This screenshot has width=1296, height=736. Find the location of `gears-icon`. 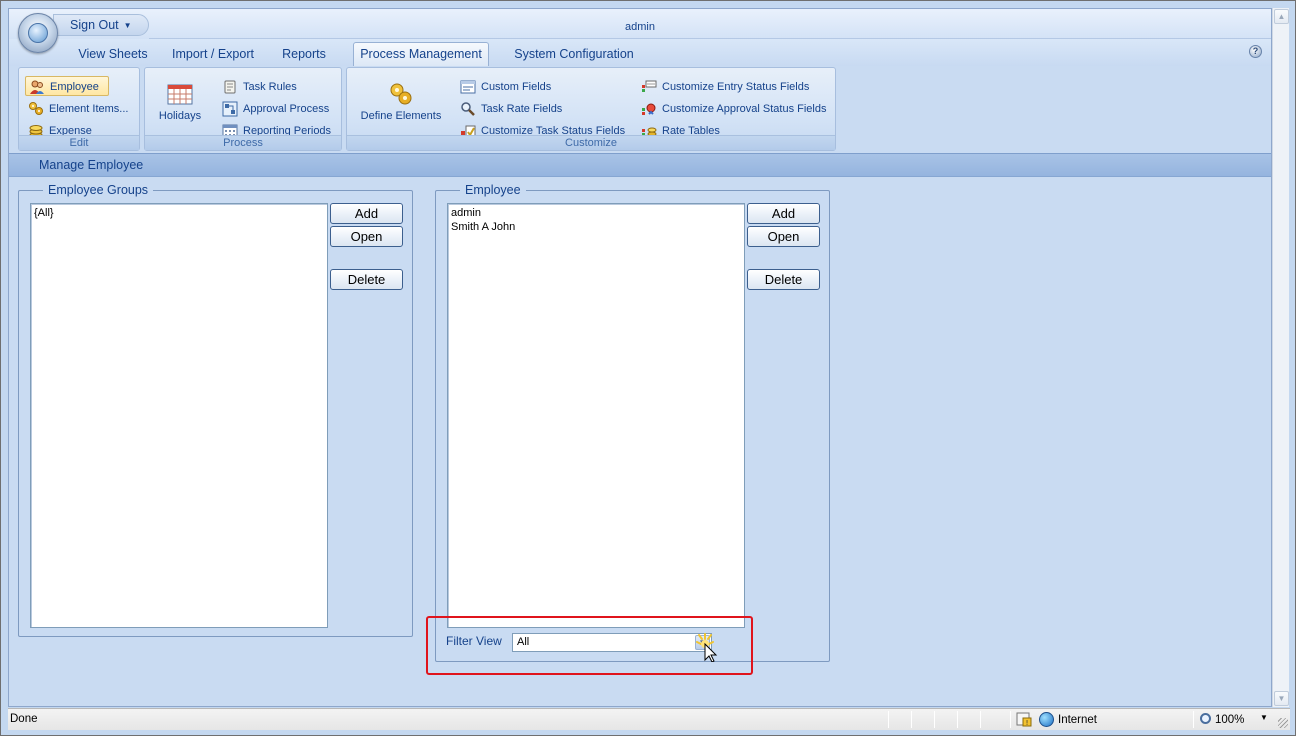

gears-icon is located at coordinates (36, 108).